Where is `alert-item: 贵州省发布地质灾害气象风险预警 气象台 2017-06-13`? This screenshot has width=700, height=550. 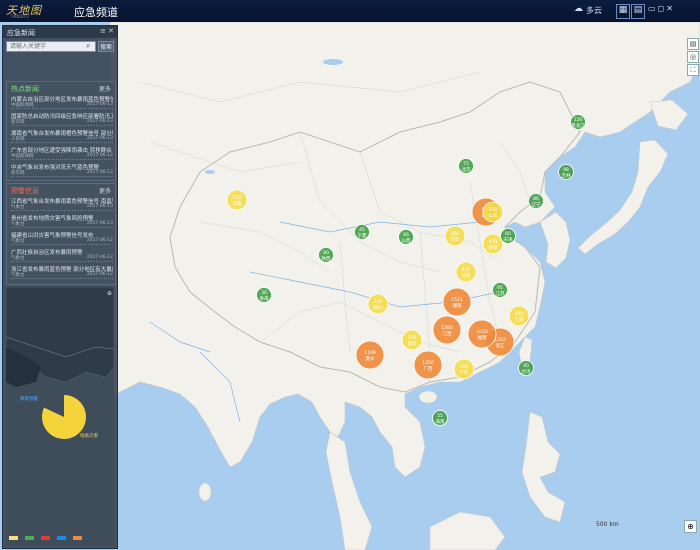
alert-item: 贵州省发布地质灾害气象风险预警 气象台 2017-06-13 is located at coordinates (62, 221).